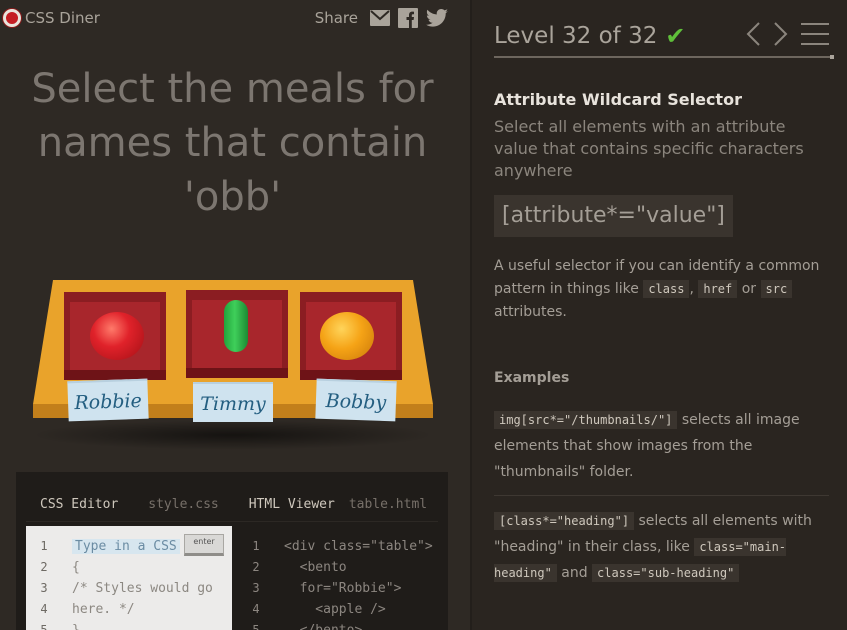 The image size is (847, 630). What do you see at coordinates (613, 216) in the screenshot?
I see `selector-syntax: [attribute*="value"]` at bounding box center [613, 216].